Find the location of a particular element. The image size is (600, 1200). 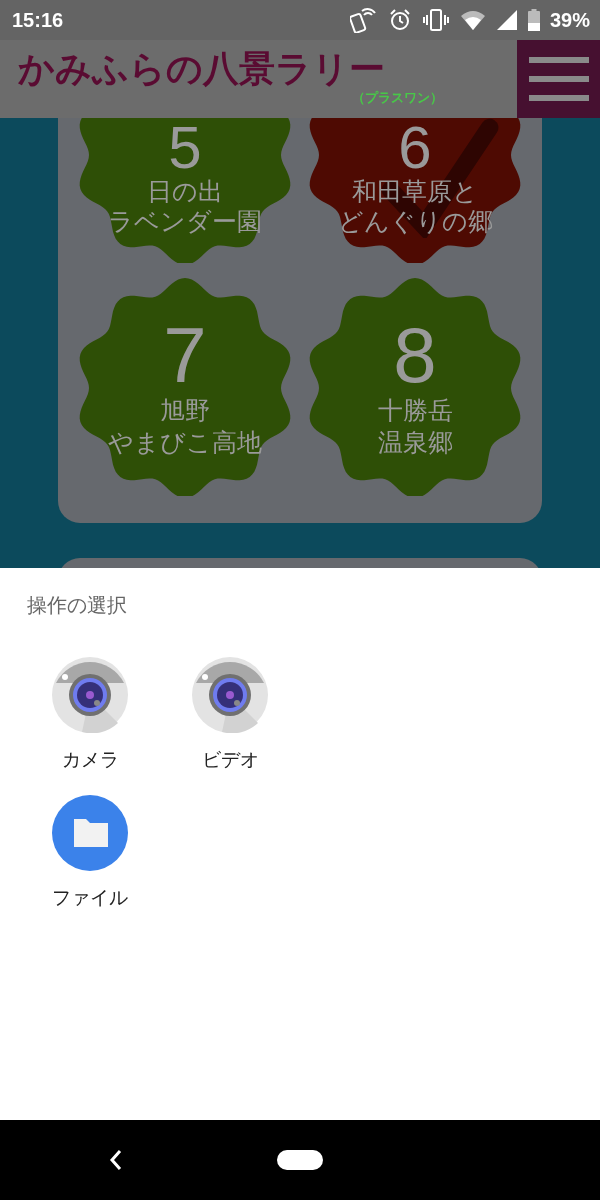

spot-number: 7 is located at coordinates (185, 355).